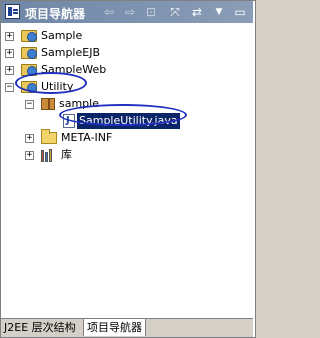 The image size is (320, 338). I want to click on tree-item-label: Sample, so click(62, 35).